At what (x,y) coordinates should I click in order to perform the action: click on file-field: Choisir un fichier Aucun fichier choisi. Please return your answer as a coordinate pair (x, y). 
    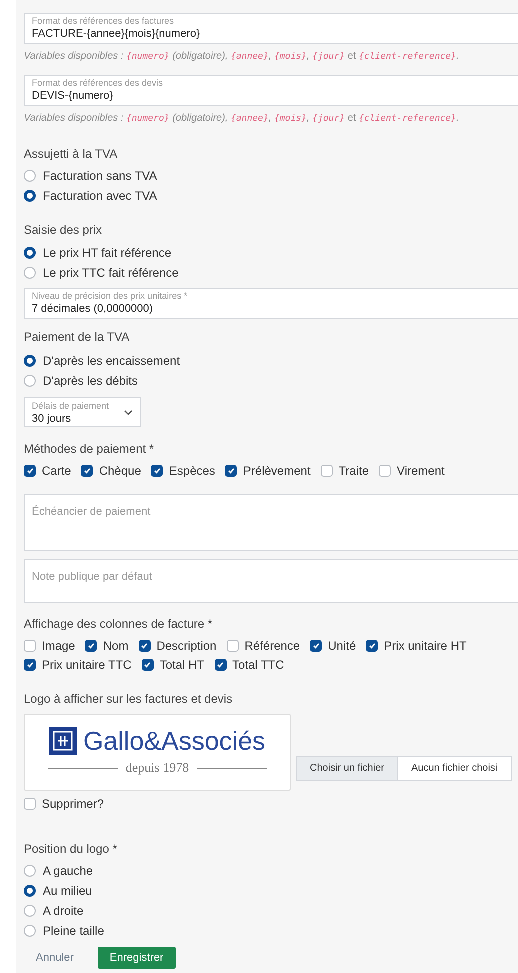
    Looking at the image, I should click on (404, 768).